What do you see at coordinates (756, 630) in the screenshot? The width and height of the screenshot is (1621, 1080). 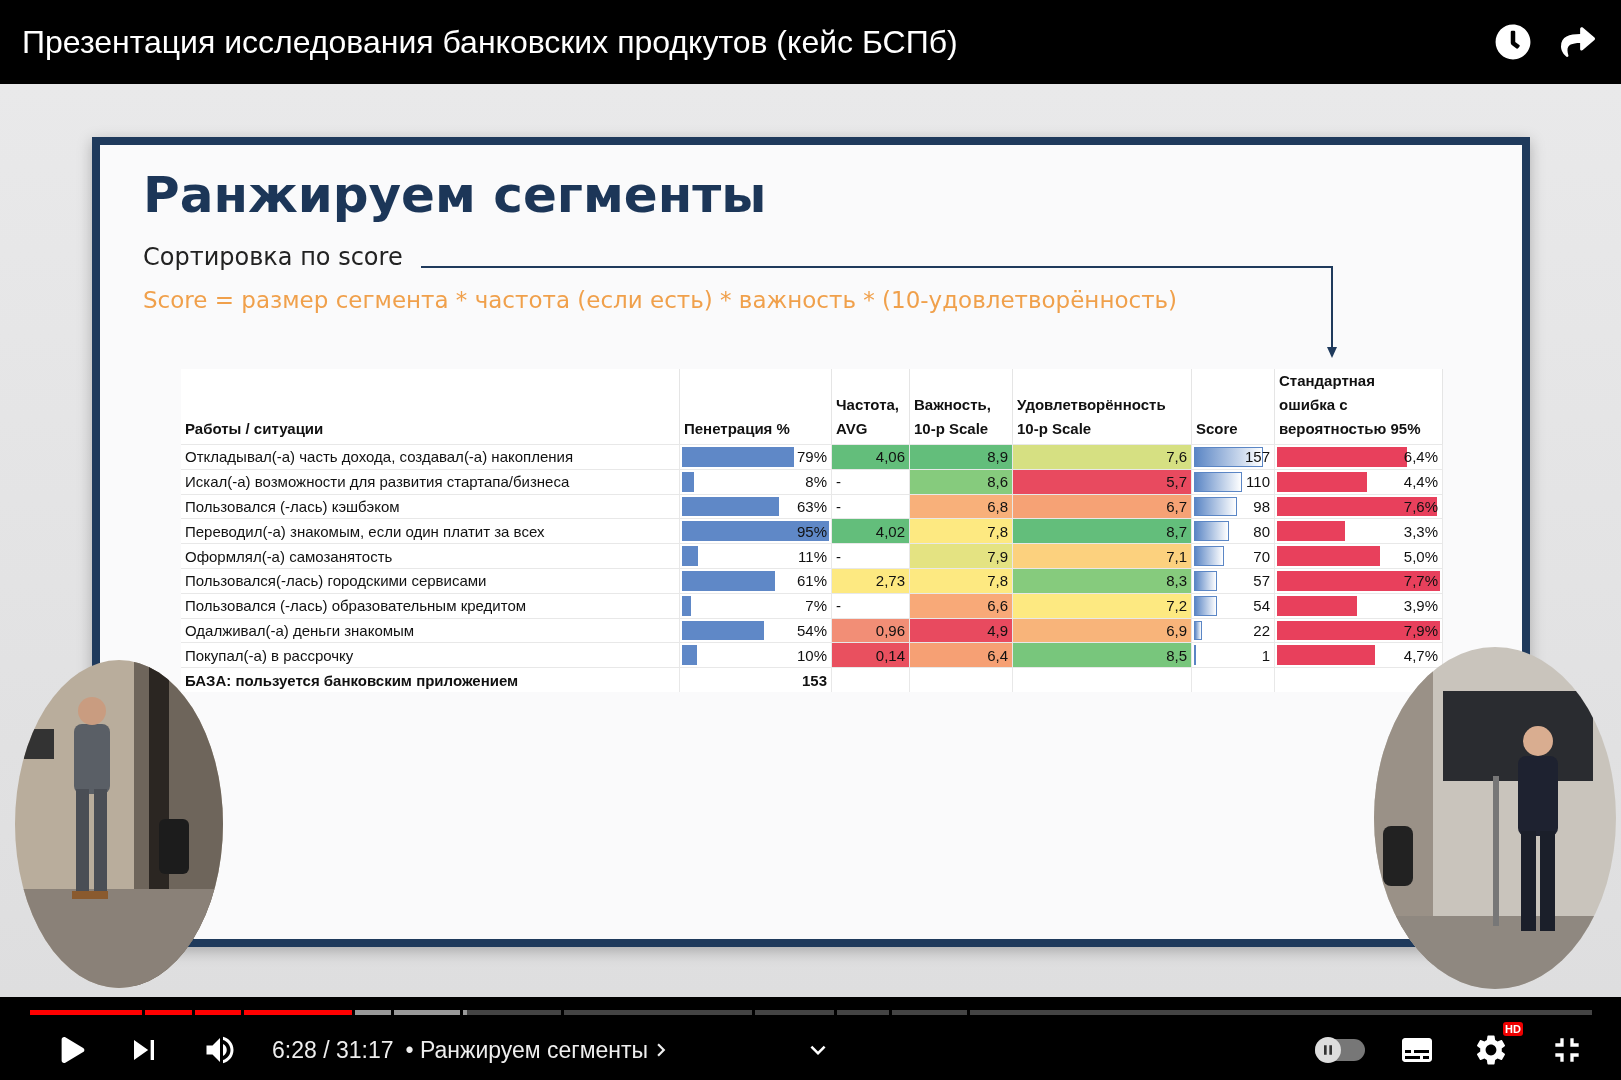 I see `table-cell: 54%` at bounding box center [756, 630].